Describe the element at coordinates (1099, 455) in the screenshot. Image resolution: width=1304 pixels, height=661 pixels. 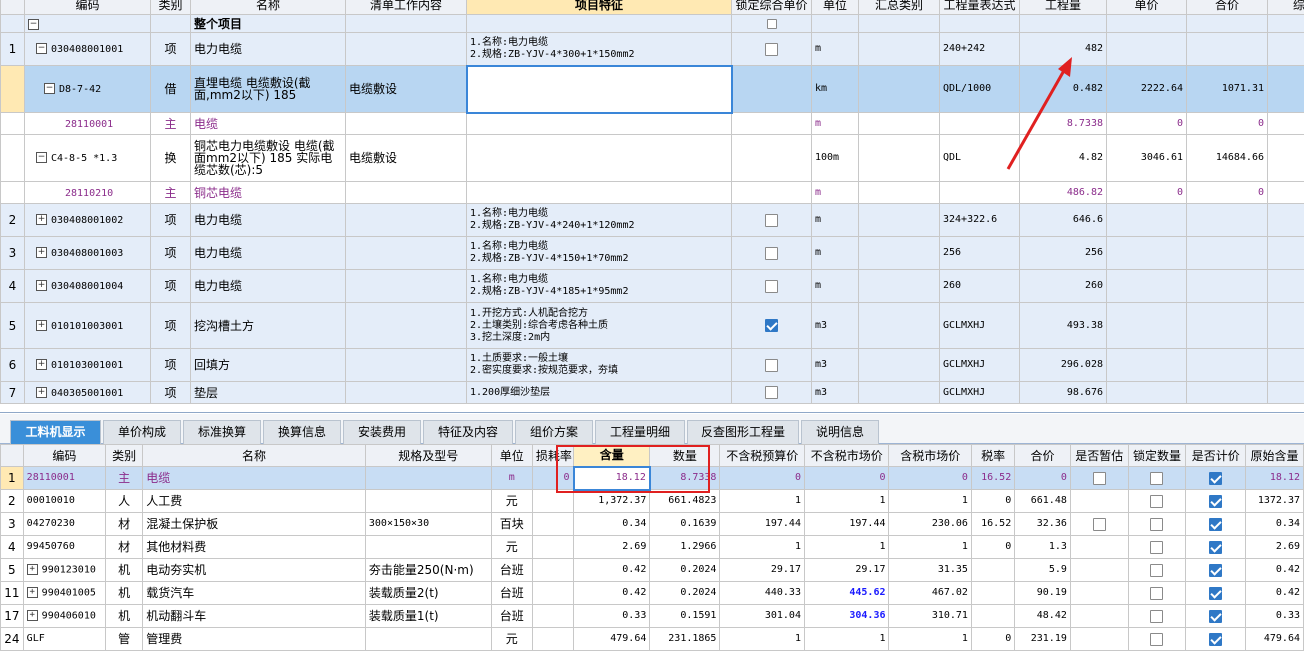
I see `col-estimate: 是否暂估` at that location.